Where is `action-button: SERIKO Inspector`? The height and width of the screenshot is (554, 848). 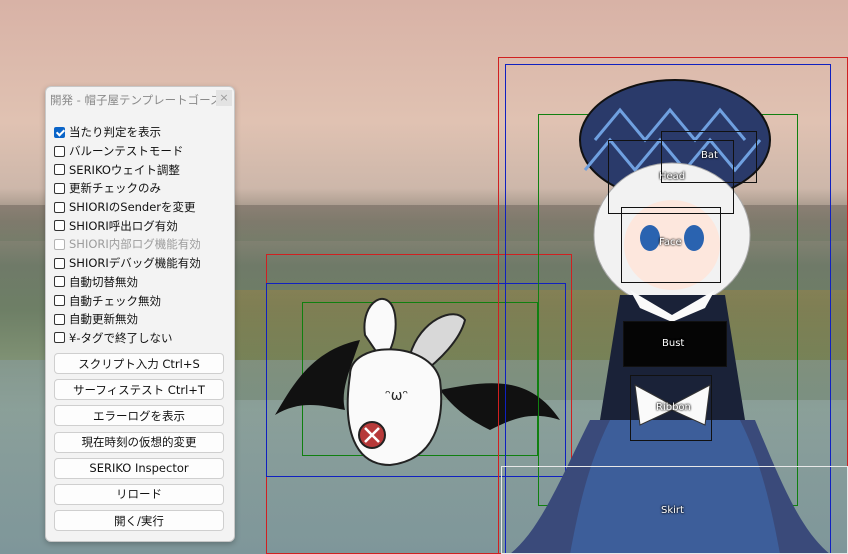 action-button: SERIKO Inspector is located at coordinates (139, 468).